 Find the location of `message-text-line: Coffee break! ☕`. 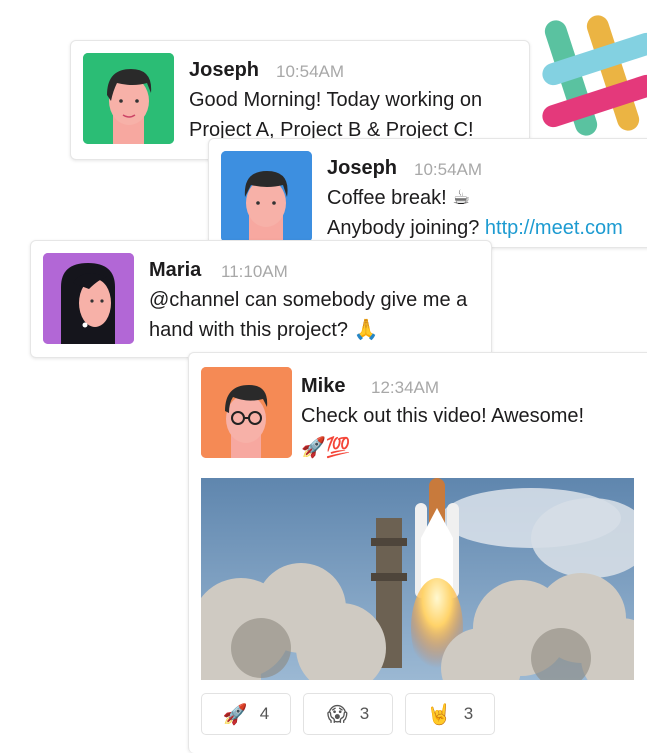

message-text-line: Coffee break! ☕ is located at coordinates (399, 198).